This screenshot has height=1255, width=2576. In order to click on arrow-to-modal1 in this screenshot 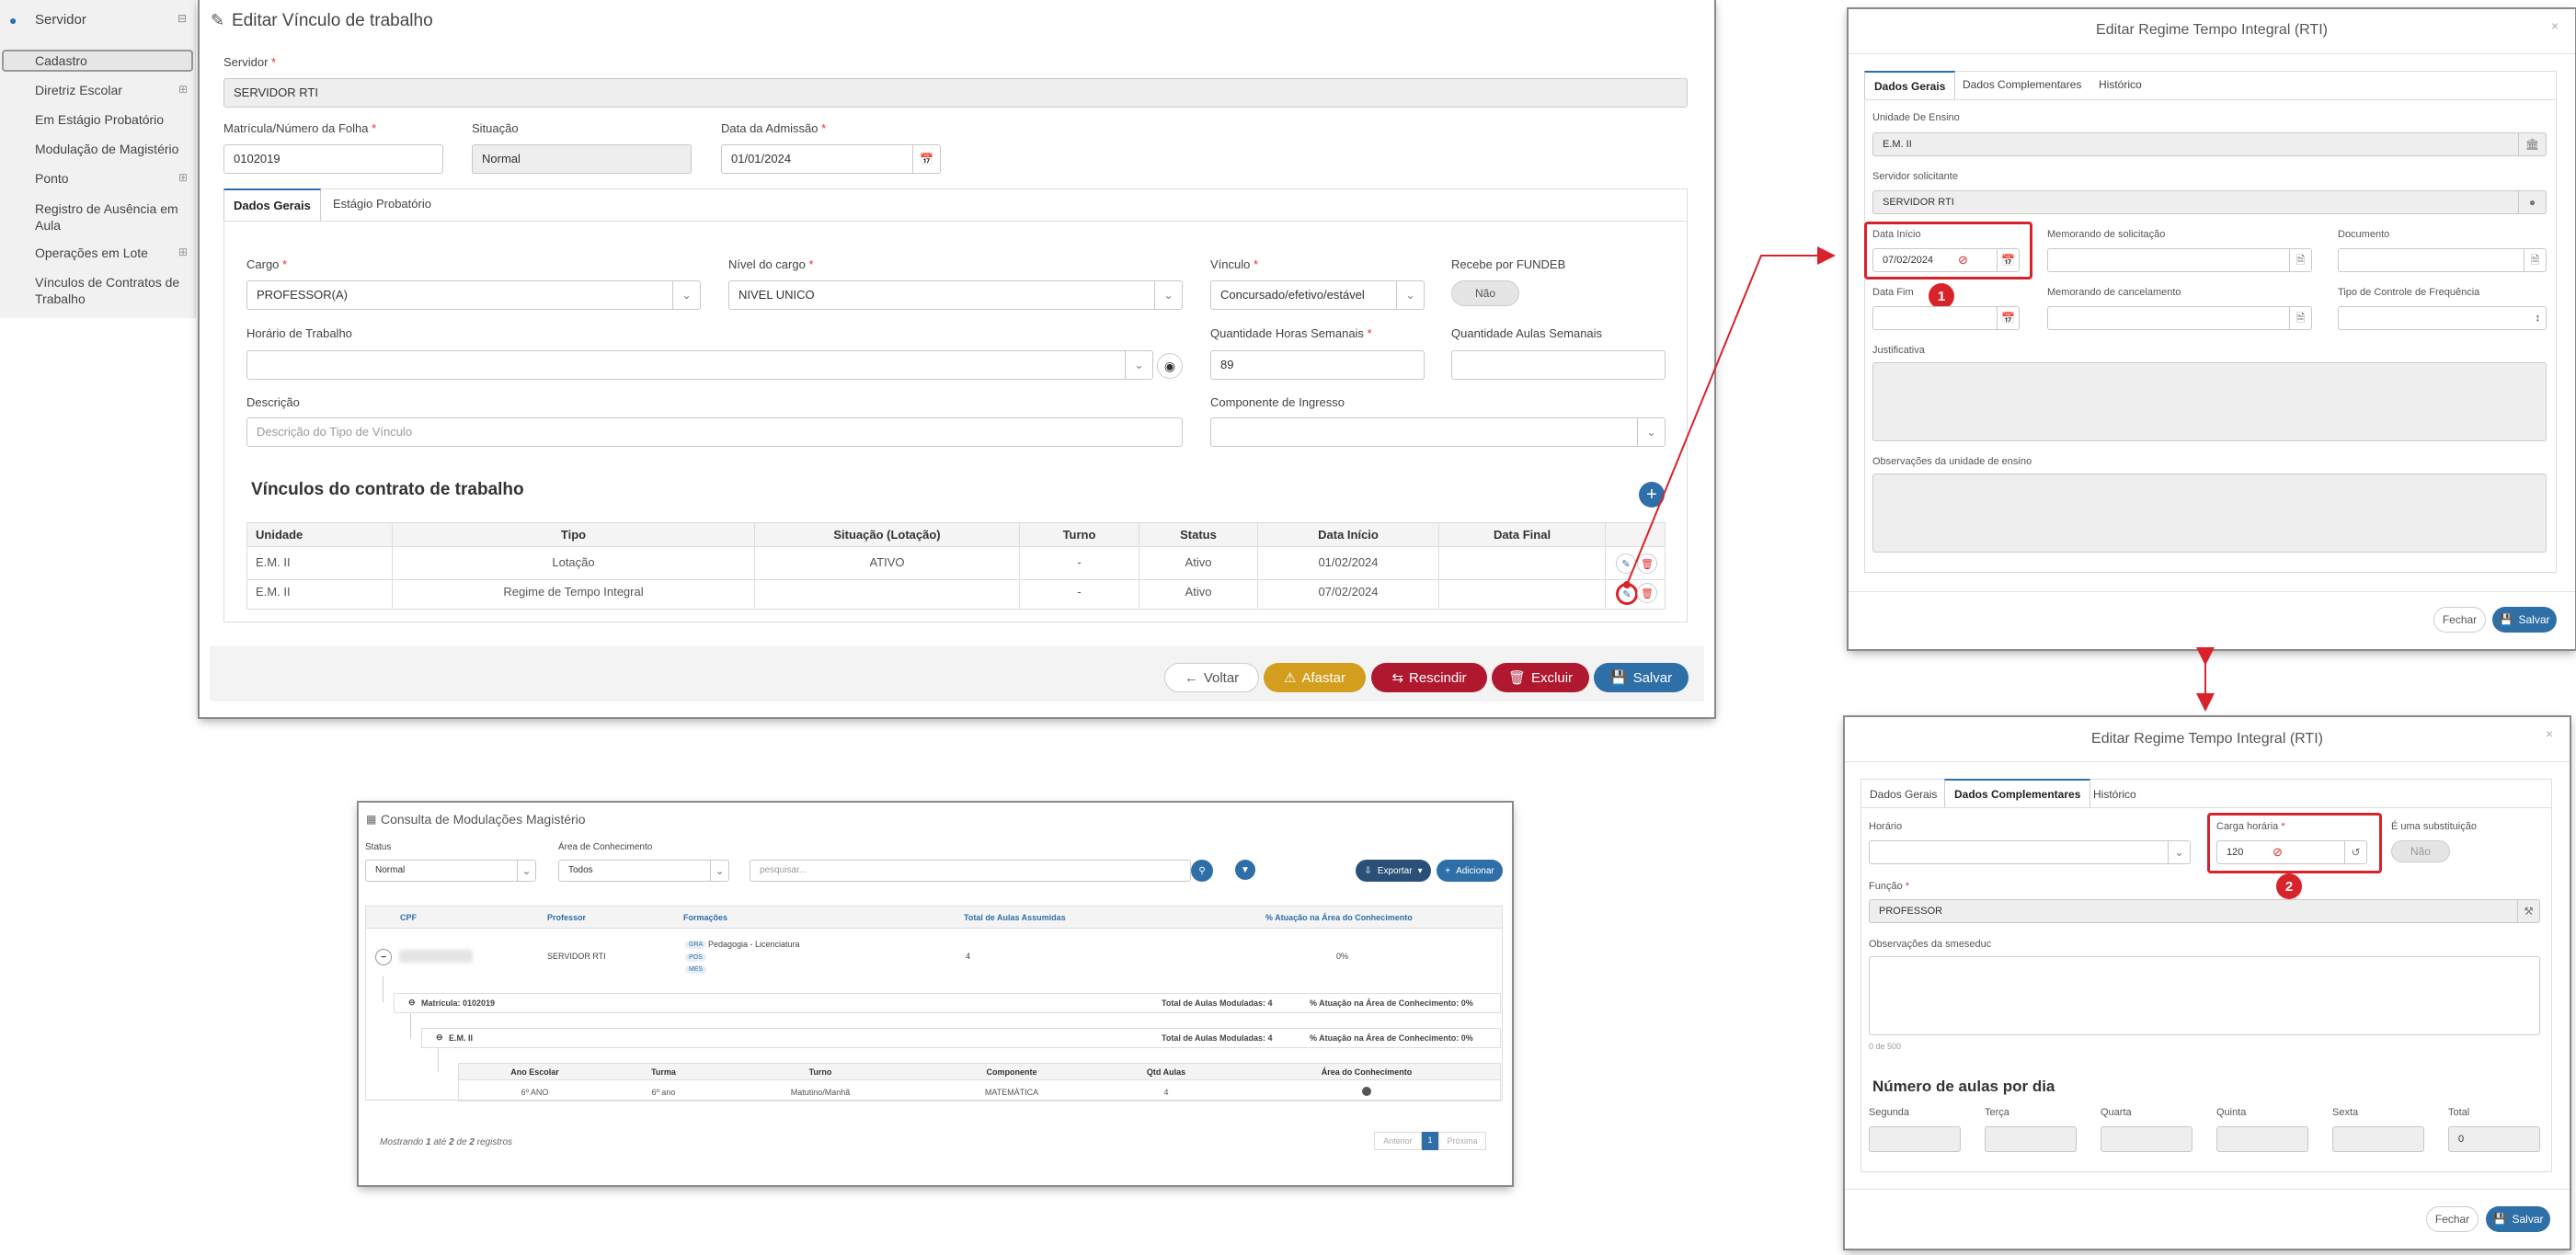, I will do `click(1731, 416)`.